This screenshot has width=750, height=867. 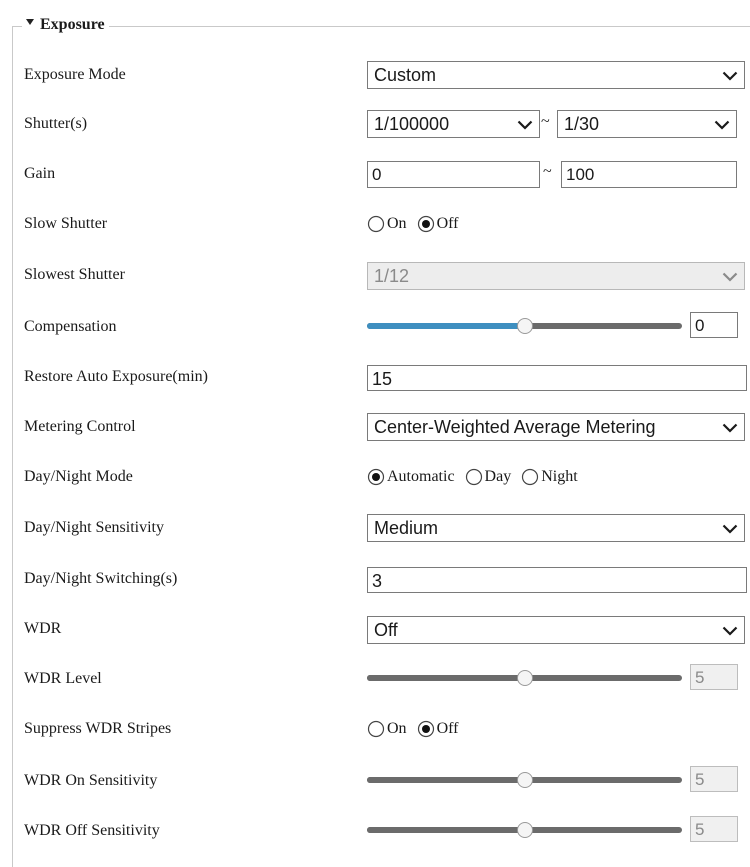 I want to click on day-night-sensitivity-select: Medium, so click(x=556, y=528).